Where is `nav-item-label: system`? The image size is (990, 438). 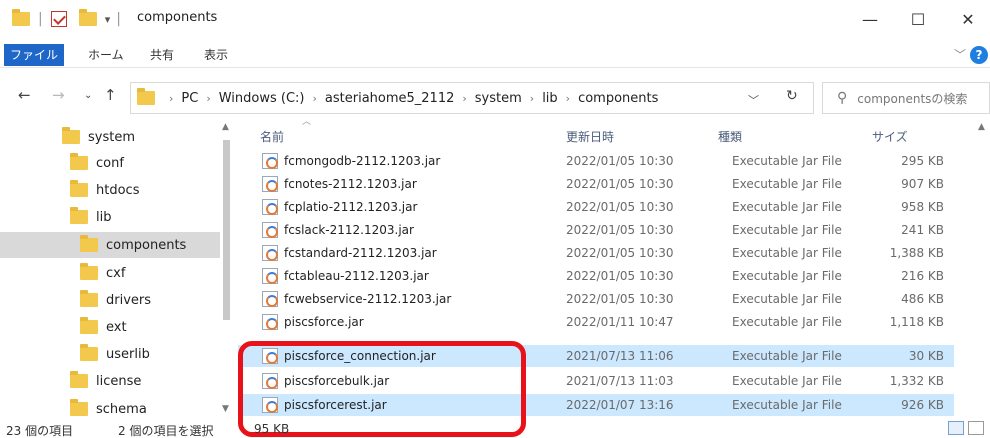
nav-item-label: system is located at coordinates (111, 137).